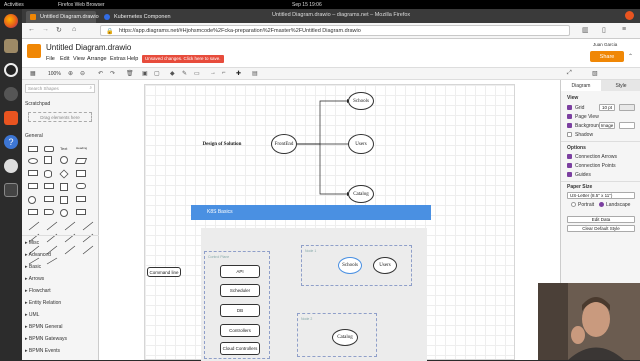 The height and width of the screenshot is (361, 640). Describe the element at coordinates (569, 125) in the screenshot. I see `background-checkbox` at that location.